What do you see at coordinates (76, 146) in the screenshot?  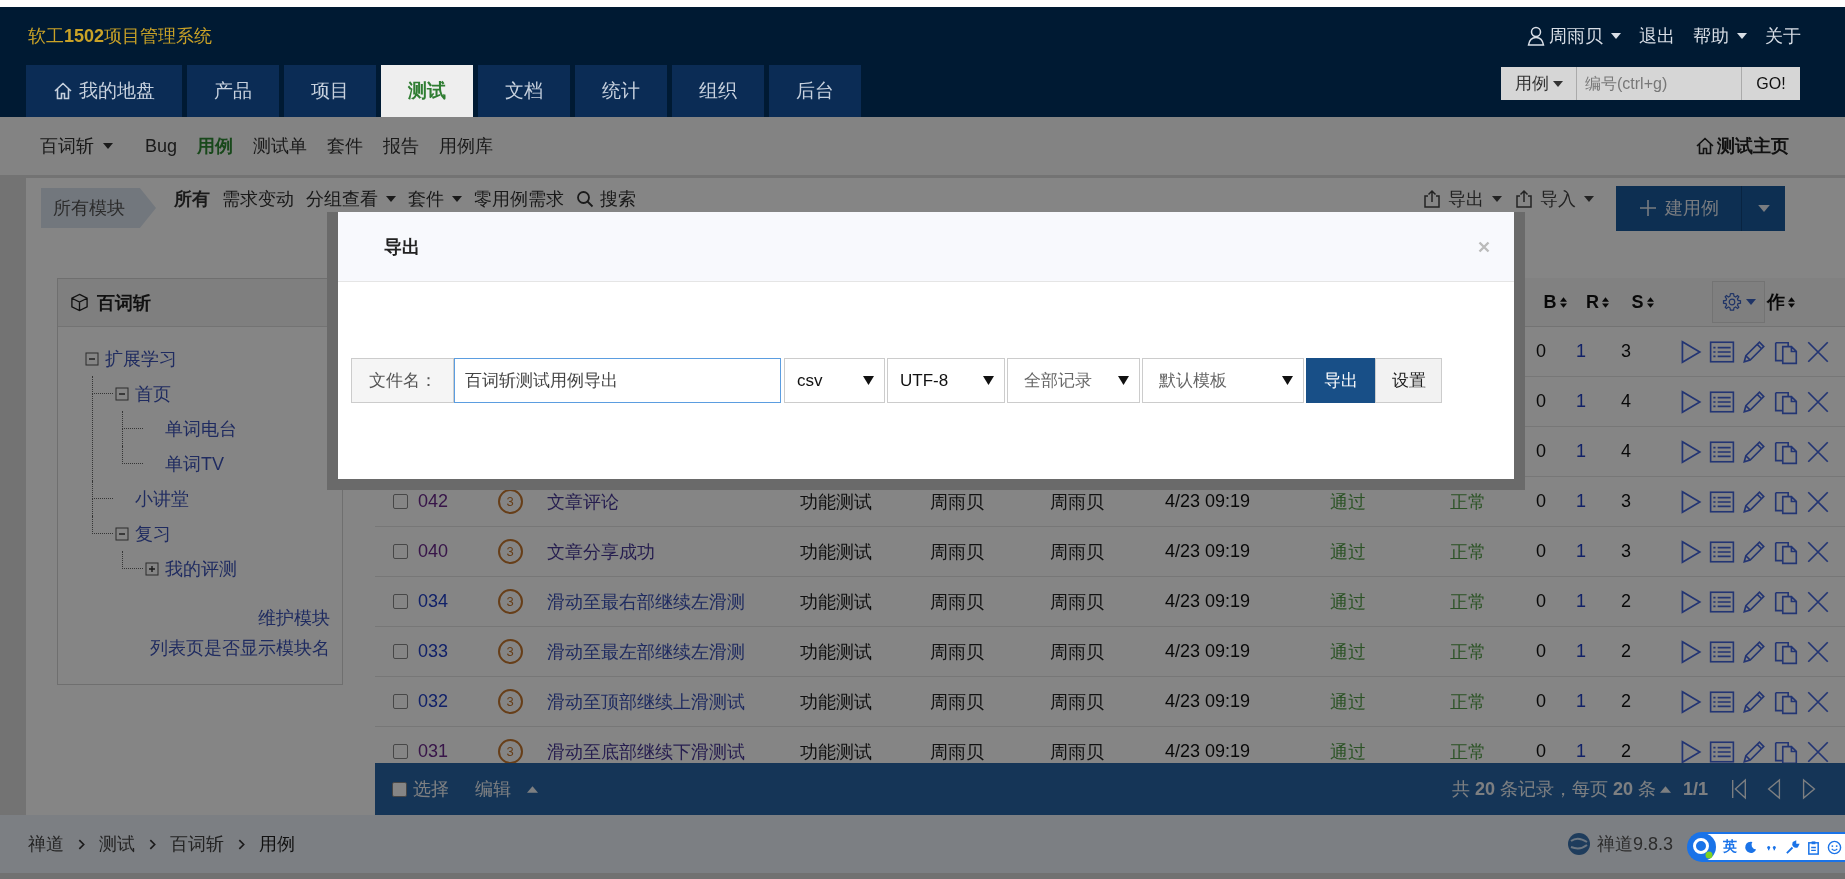 I see `product-switcher: 百词斩` at bounding box center [76, 146].